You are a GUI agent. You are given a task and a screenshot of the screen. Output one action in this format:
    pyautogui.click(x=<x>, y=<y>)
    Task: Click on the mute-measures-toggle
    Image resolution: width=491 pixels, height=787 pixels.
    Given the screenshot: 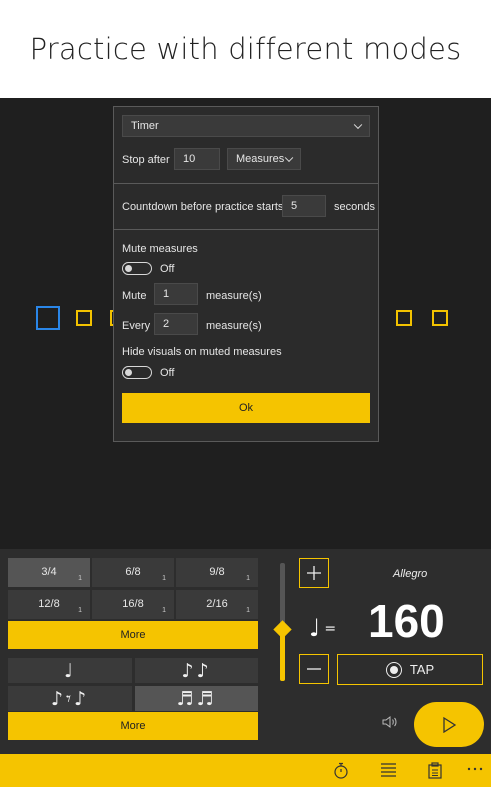 What is the action you would take?
    pyautogui.click(x=137, y=268)
    